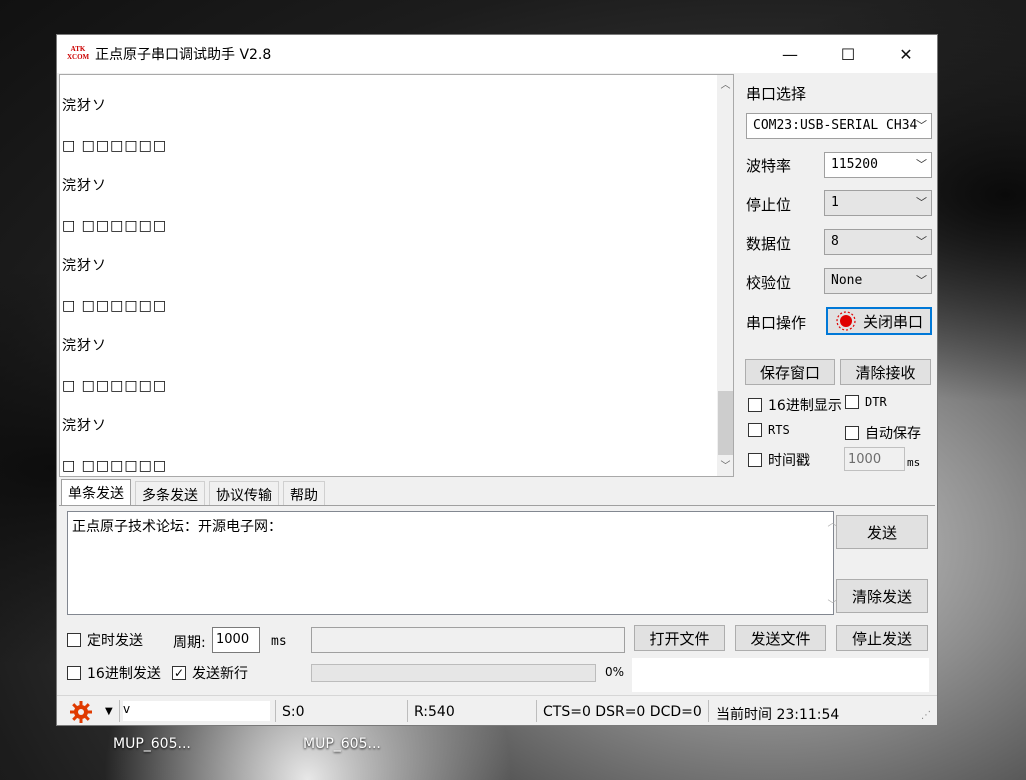 This screenshot has width=1026, height=780. Describe the element at coordinates (183, 55) in the screenshot. I see `window-title: 正点原子串口调试助手 V2.8` at that location.